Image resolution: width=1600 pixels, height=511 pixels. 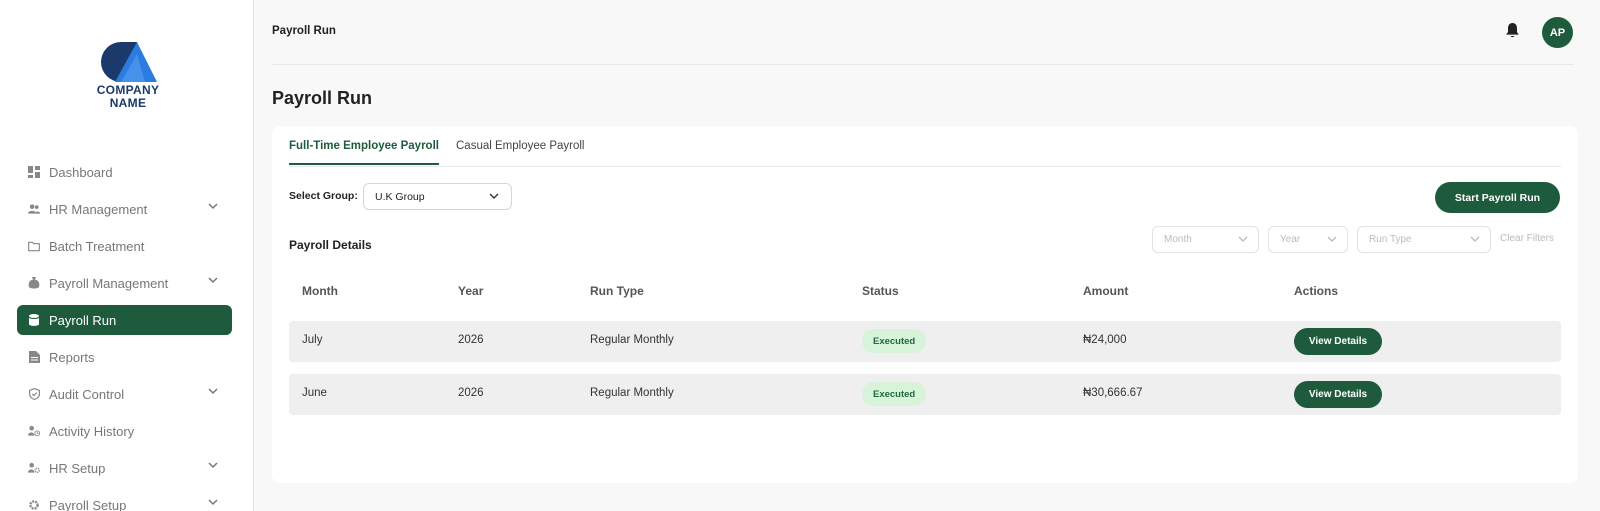 I want to click on column-header-actions: Actions, so click(x=1316, y=291).